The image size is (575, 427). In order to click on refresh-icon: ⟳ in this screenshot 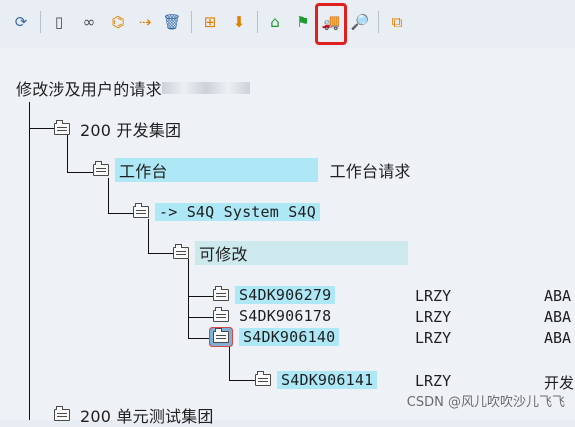, I will do `click(21, 22)`.